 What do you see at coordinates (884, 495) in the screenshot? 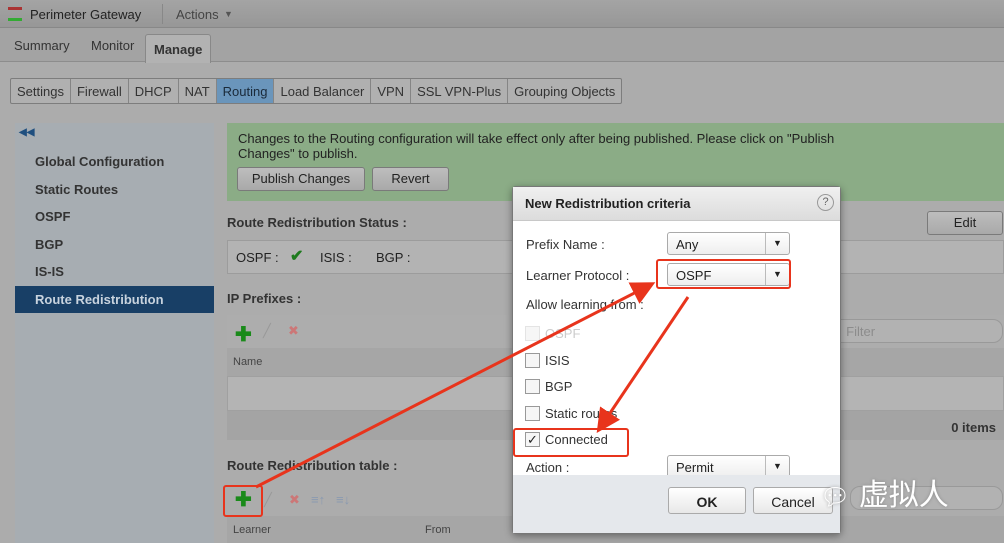
I see `watermark: 💬︎ 虚拟人` at bounding box center [884, 495].